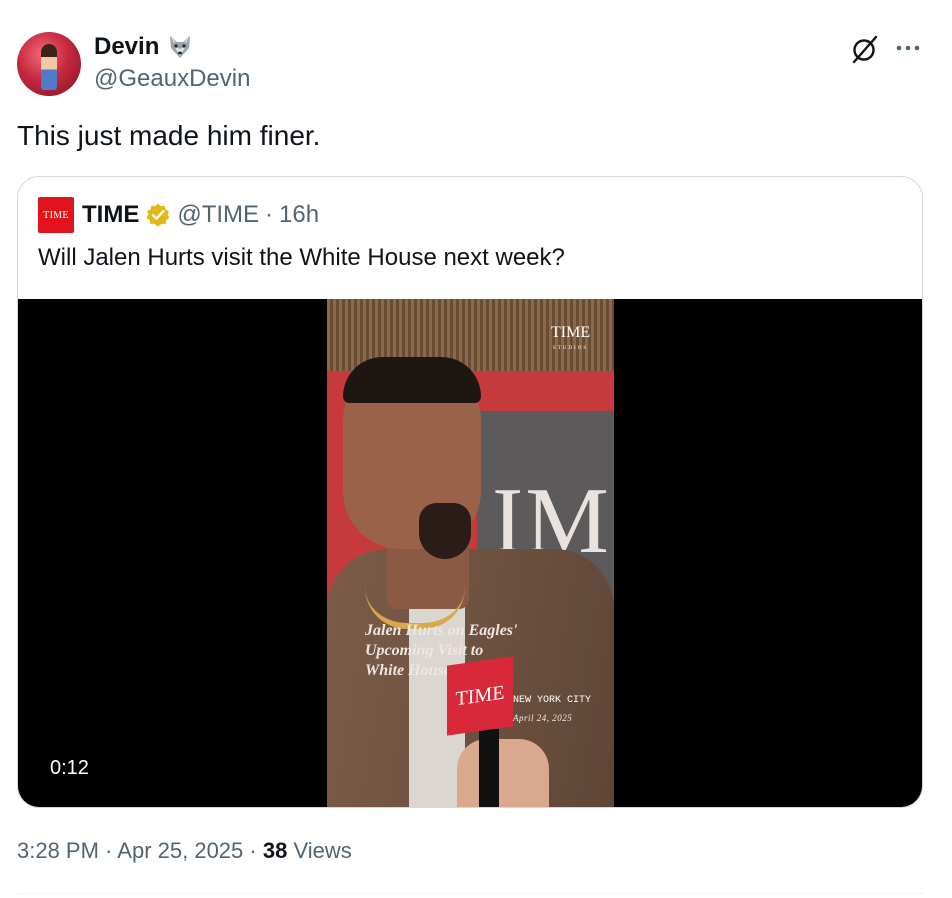  I want to click on tweet-time: 3:28 PM, so click(58, 850).